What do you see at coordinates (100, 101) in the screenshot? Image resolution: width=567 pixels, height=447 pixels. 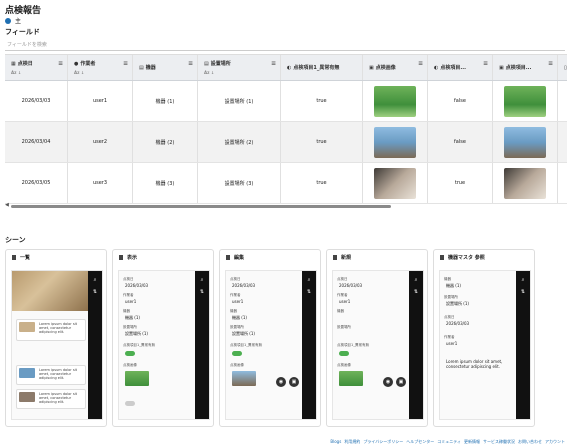 I see `cell-worker: user1` at bounding box center [100, 101].